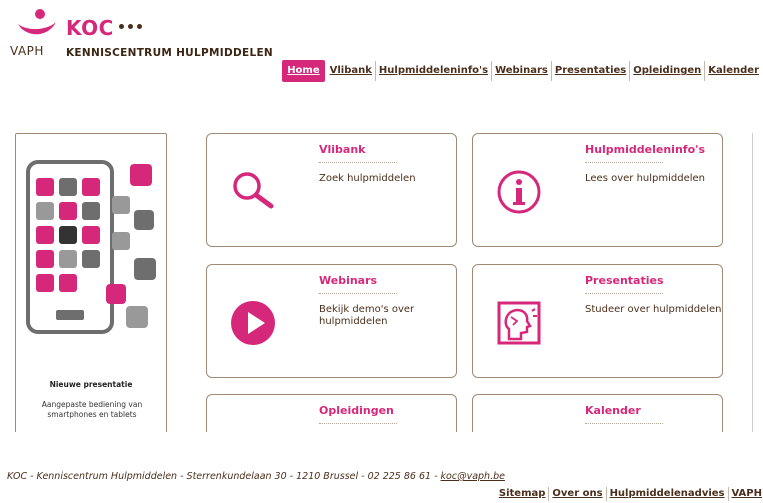  What do you see at coordinates (653, 309) in the screenshot?
I see `tile-description: Studeer over hulpmiddelen` at bounding box center [653, 309].